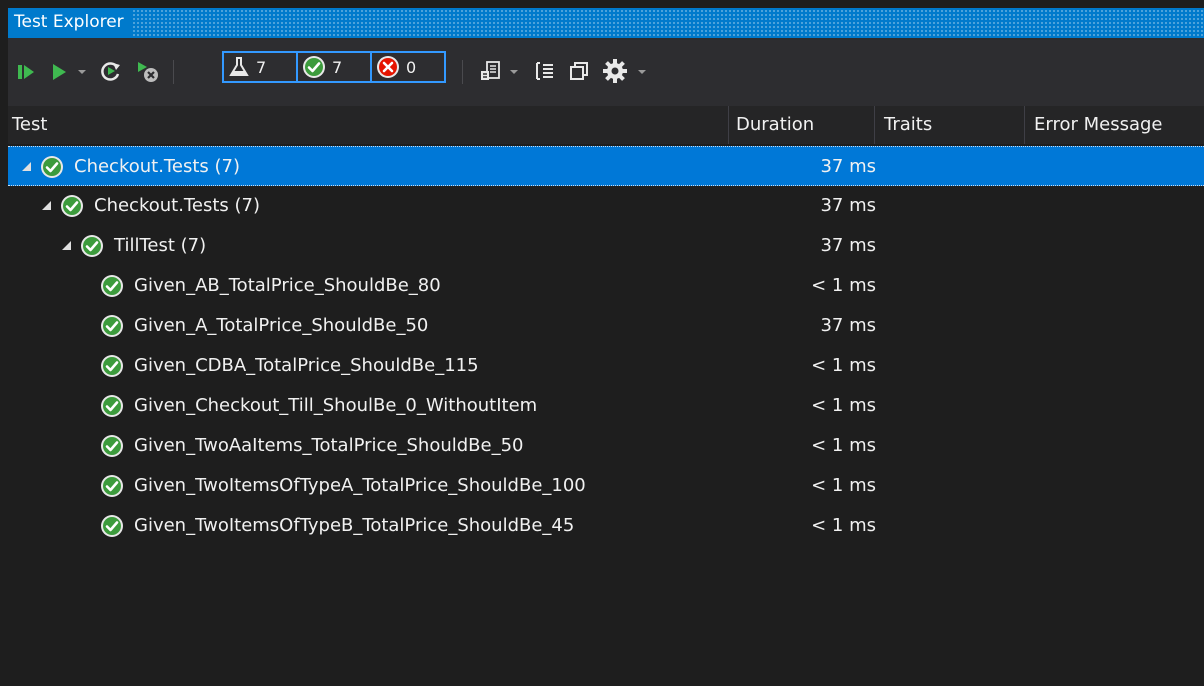 Image resolution: width=1204 pixels, height=686 pixels. I want to click on cancel-run-icon, so click(148, 72).